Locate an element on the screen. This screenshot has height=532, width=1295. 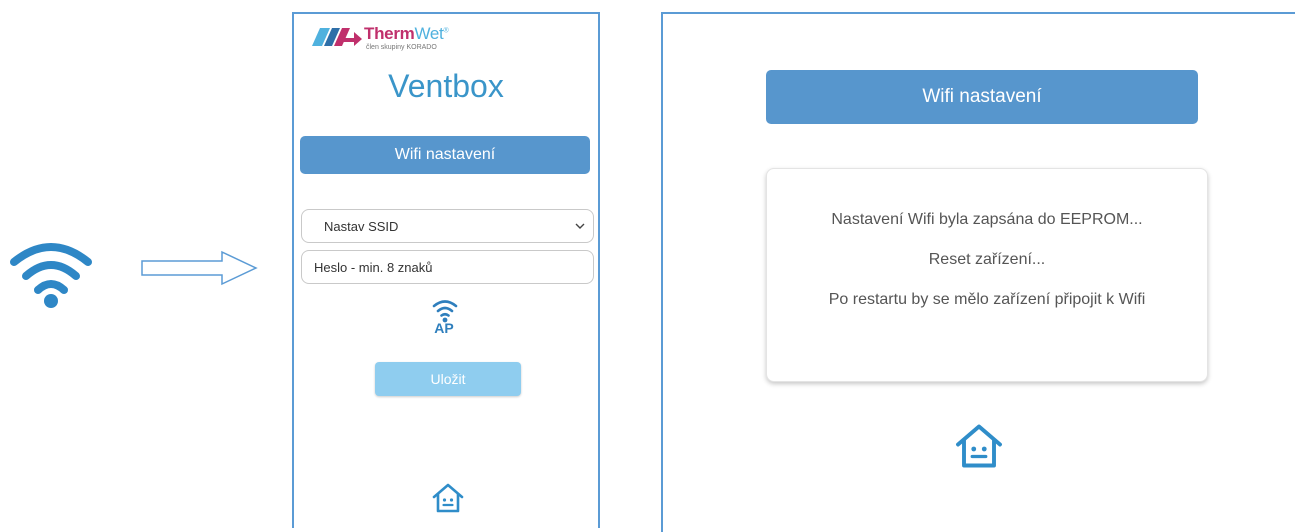
wifi-settings-header: Wifi nastavení is located at coordinates (445, 155).